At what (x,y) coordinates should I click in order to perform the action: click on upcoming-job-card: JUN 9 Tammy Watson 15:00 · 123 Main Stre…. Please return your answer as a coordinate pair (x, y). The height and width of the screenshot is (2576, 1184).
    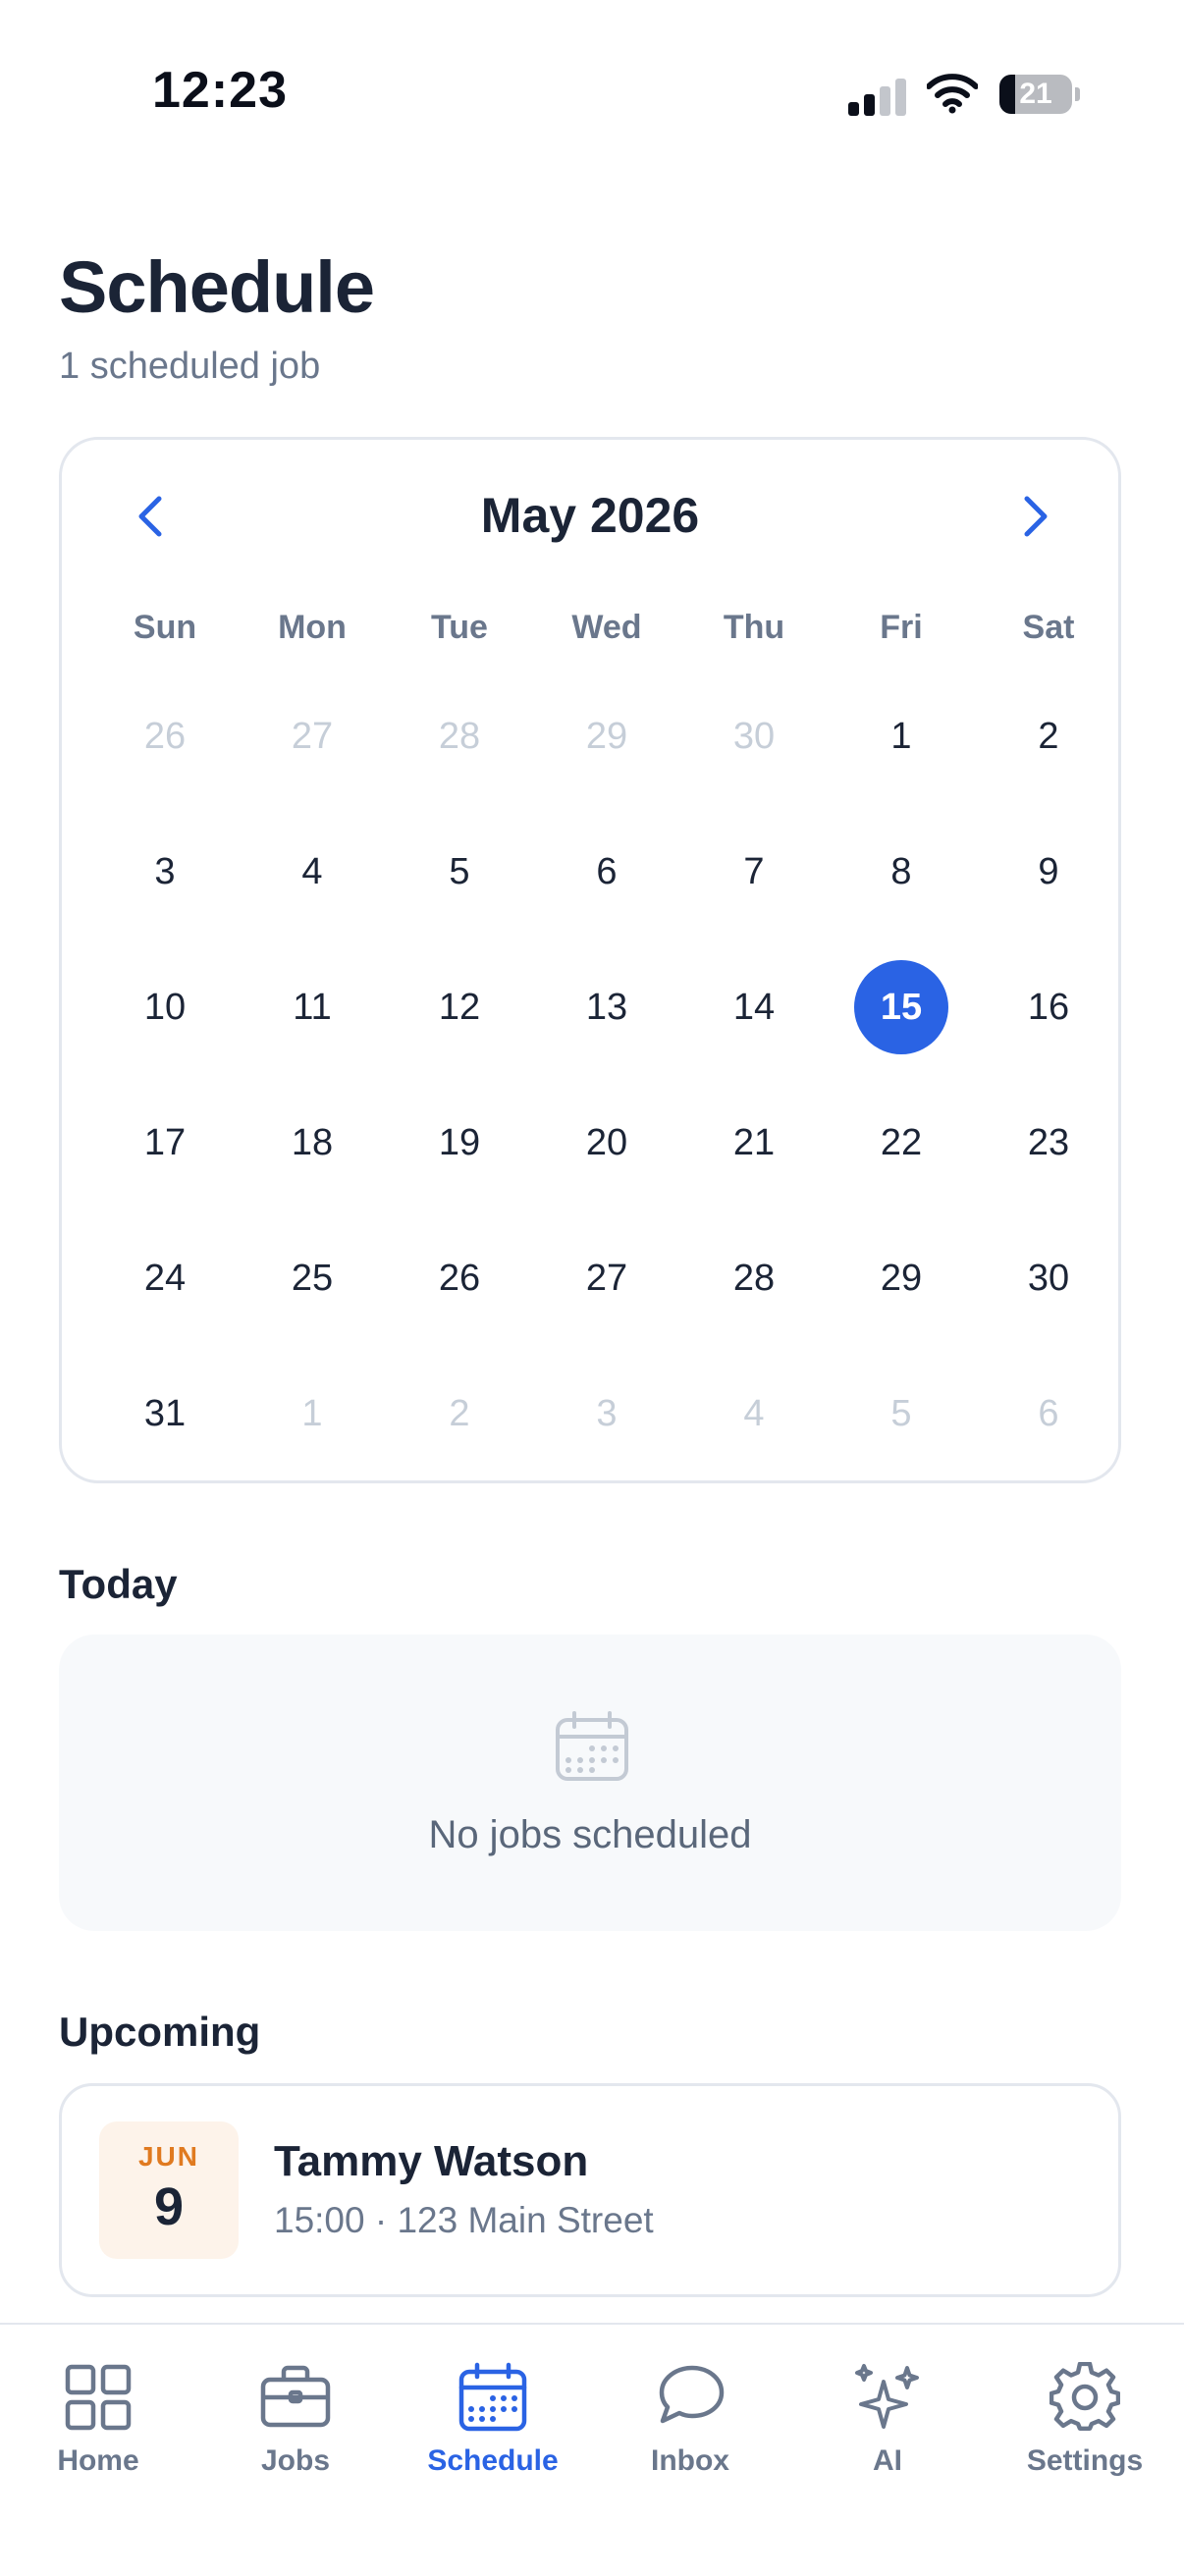
    Looking at the image, I should click on (590, 2190).